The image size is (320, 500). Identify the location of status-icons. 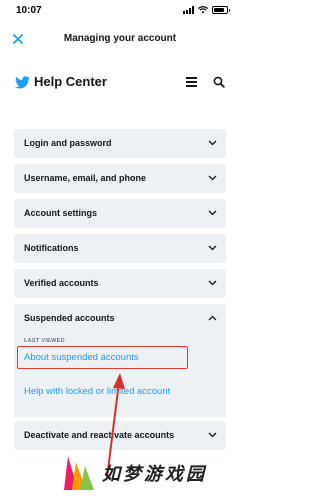
(206, 10).